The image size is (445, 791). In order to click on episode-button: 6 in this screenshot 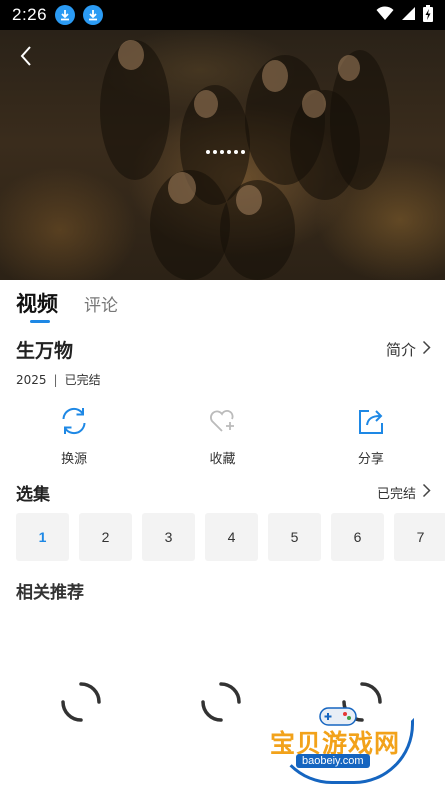, I will do `click(357, 537)`.